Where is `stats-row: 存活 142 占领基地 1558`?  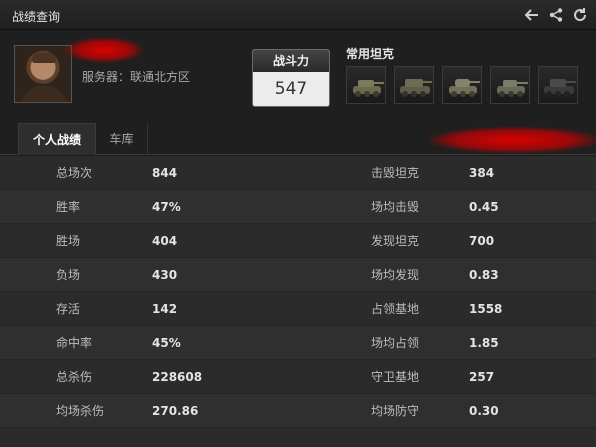 stats-row: 存活 142 占领基地 1558 is located at coordinates (298, 309).